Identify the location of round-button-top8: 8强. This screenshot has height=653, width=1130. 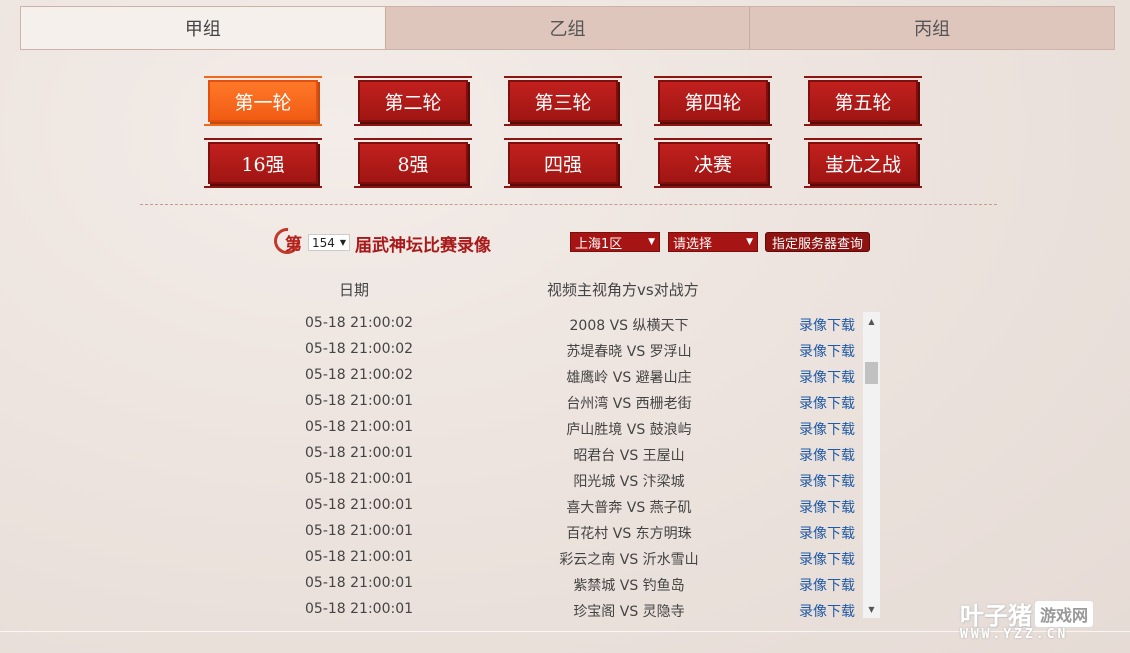
(413, 163).